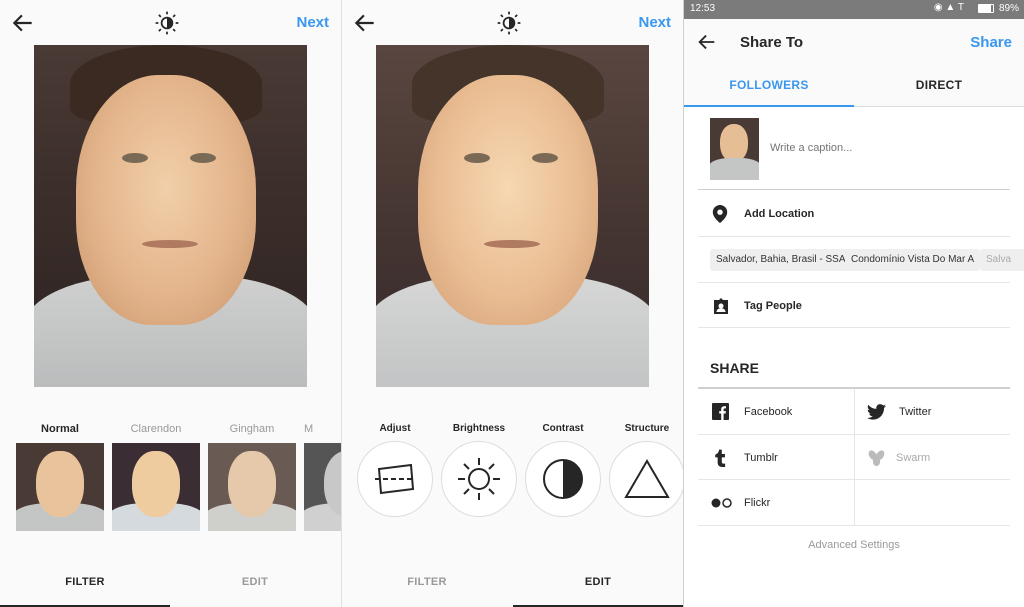 This screenshot has height=607, width=1024. I want to click on advanced-settings-link: Advanced Settings, so click(854, 545).